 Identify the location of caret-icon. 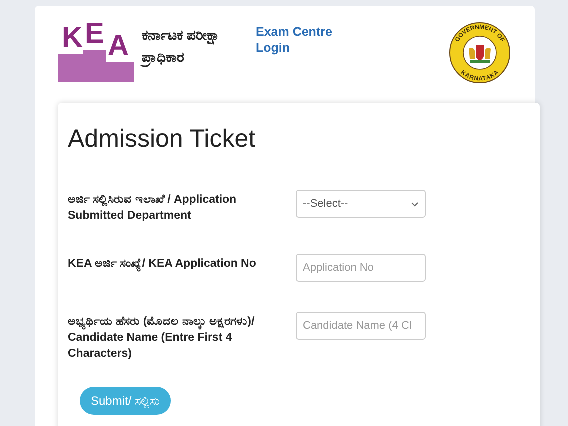
(415, 204).